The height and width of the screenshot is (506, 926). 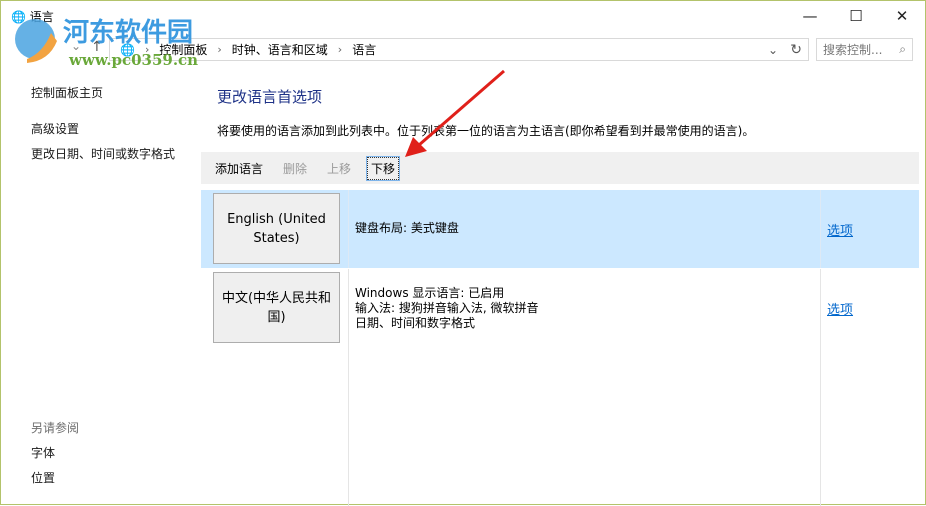 What do you see at coordinates (455, 113) in the screenshot?
I see `annotation-arrow` at bounding box center [455, 113].